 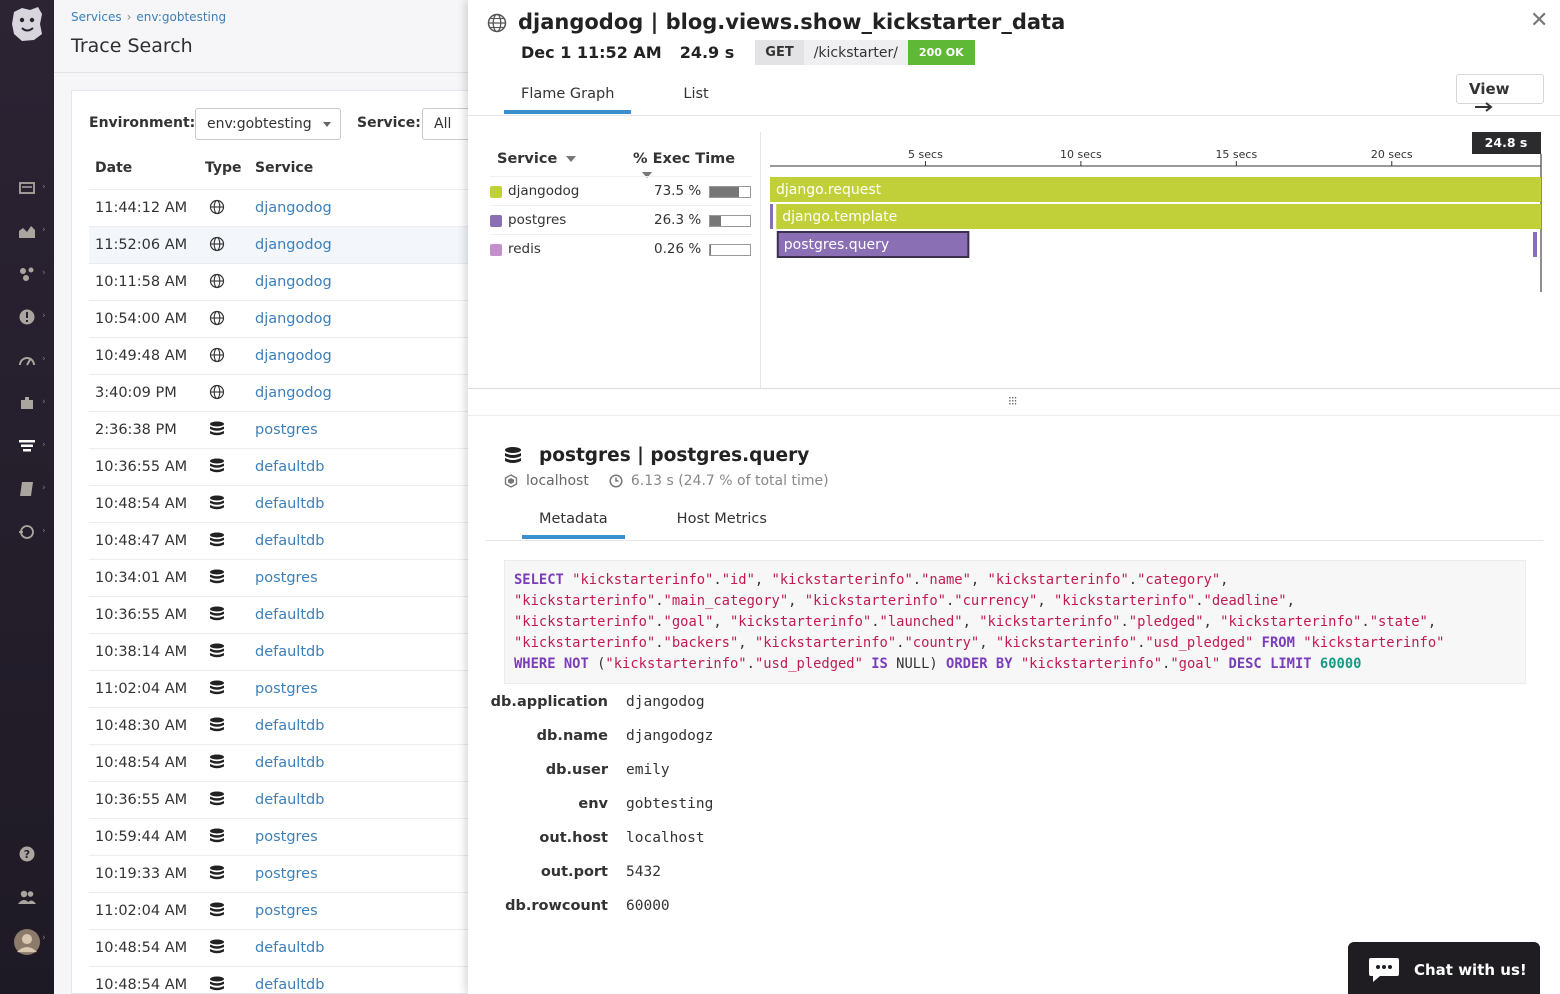 I want to click on span-host: localhost, so click(x=557, y=481).